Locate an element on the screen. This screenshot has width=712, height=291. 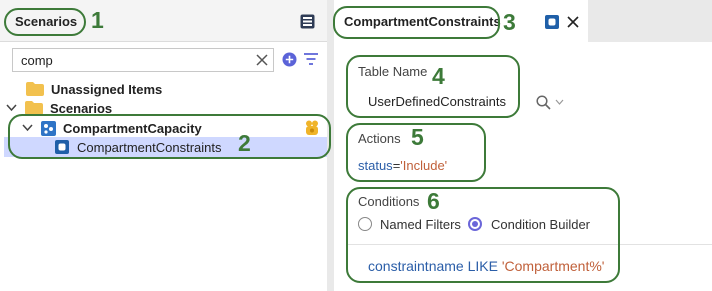
actions-input: status='Include' is located at coordinates (523, 165).